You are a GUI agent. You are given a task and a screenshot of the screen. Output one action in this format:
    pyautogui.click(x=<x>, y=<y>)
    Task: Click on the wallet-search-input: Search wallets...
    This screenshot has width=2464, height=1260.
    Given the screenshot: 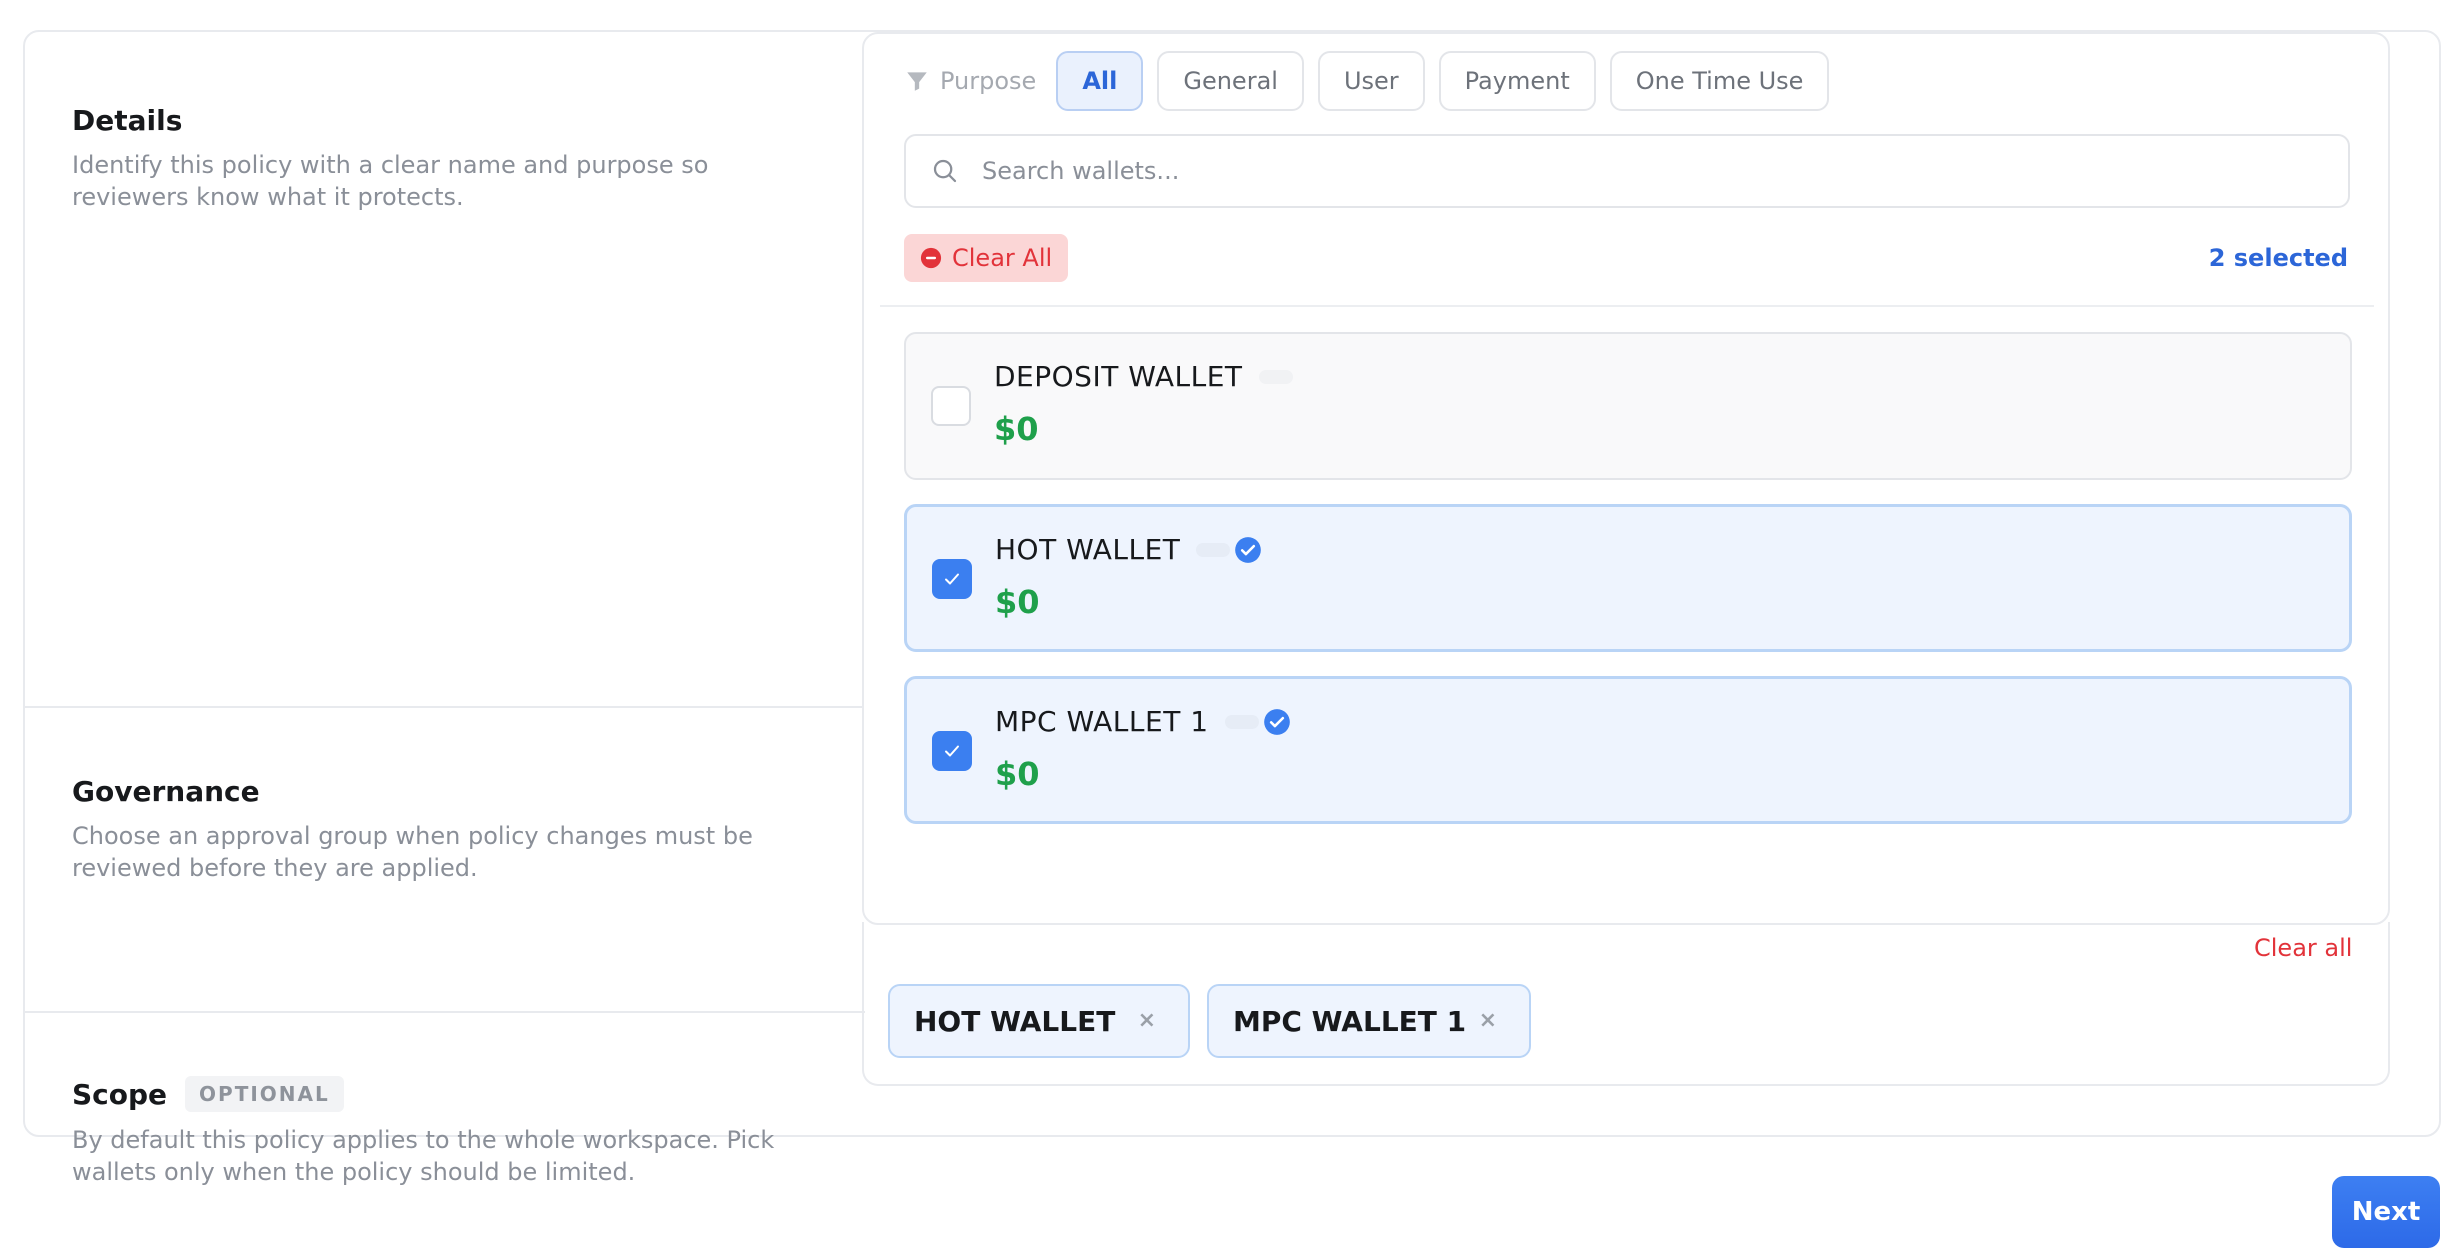 What is the action you would take?
    pyautogui.click(x=1627, y=171)
    